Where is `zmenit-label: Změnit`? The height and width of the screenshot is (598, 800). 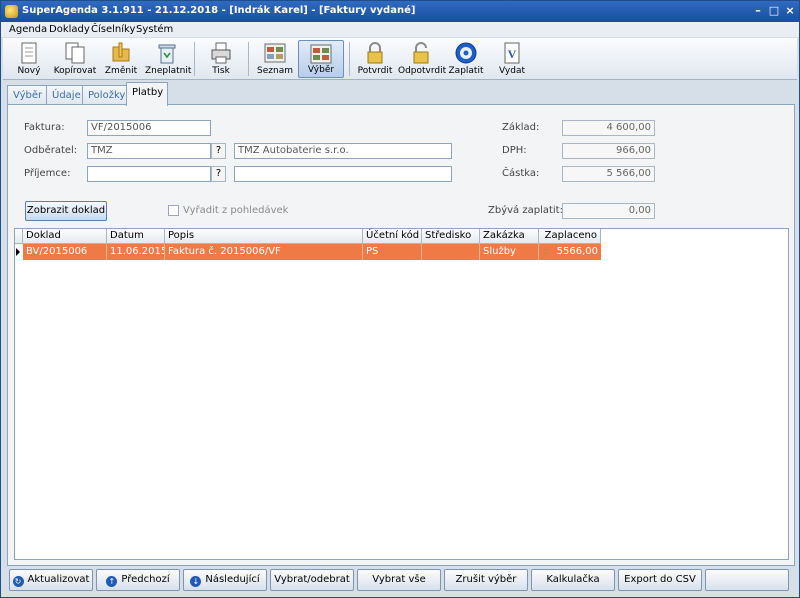 zmenit-label: Změnit is located at coordinates (121, 71).